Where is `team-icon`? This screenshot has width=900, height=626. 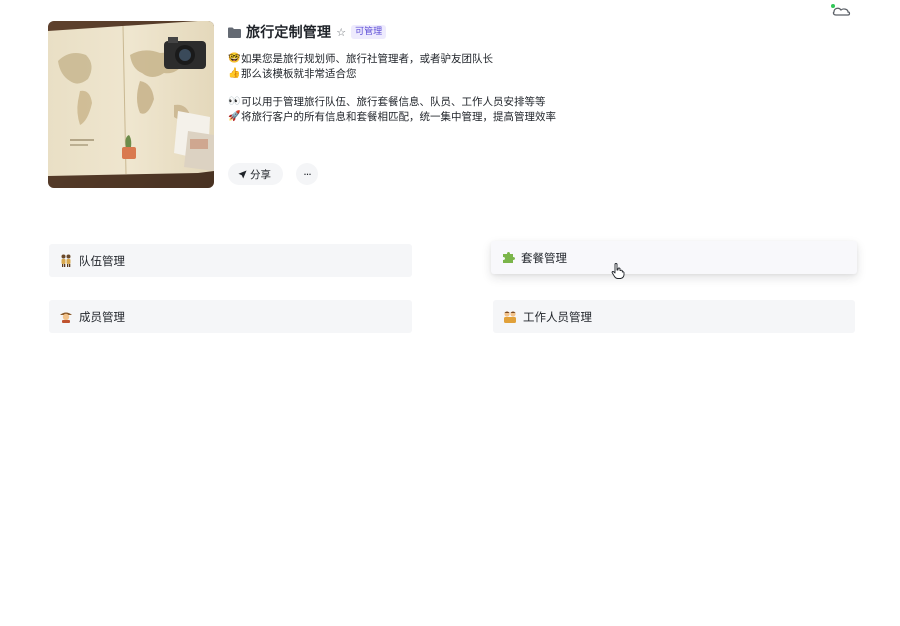
team-icon is located at coordinates (66, 261).